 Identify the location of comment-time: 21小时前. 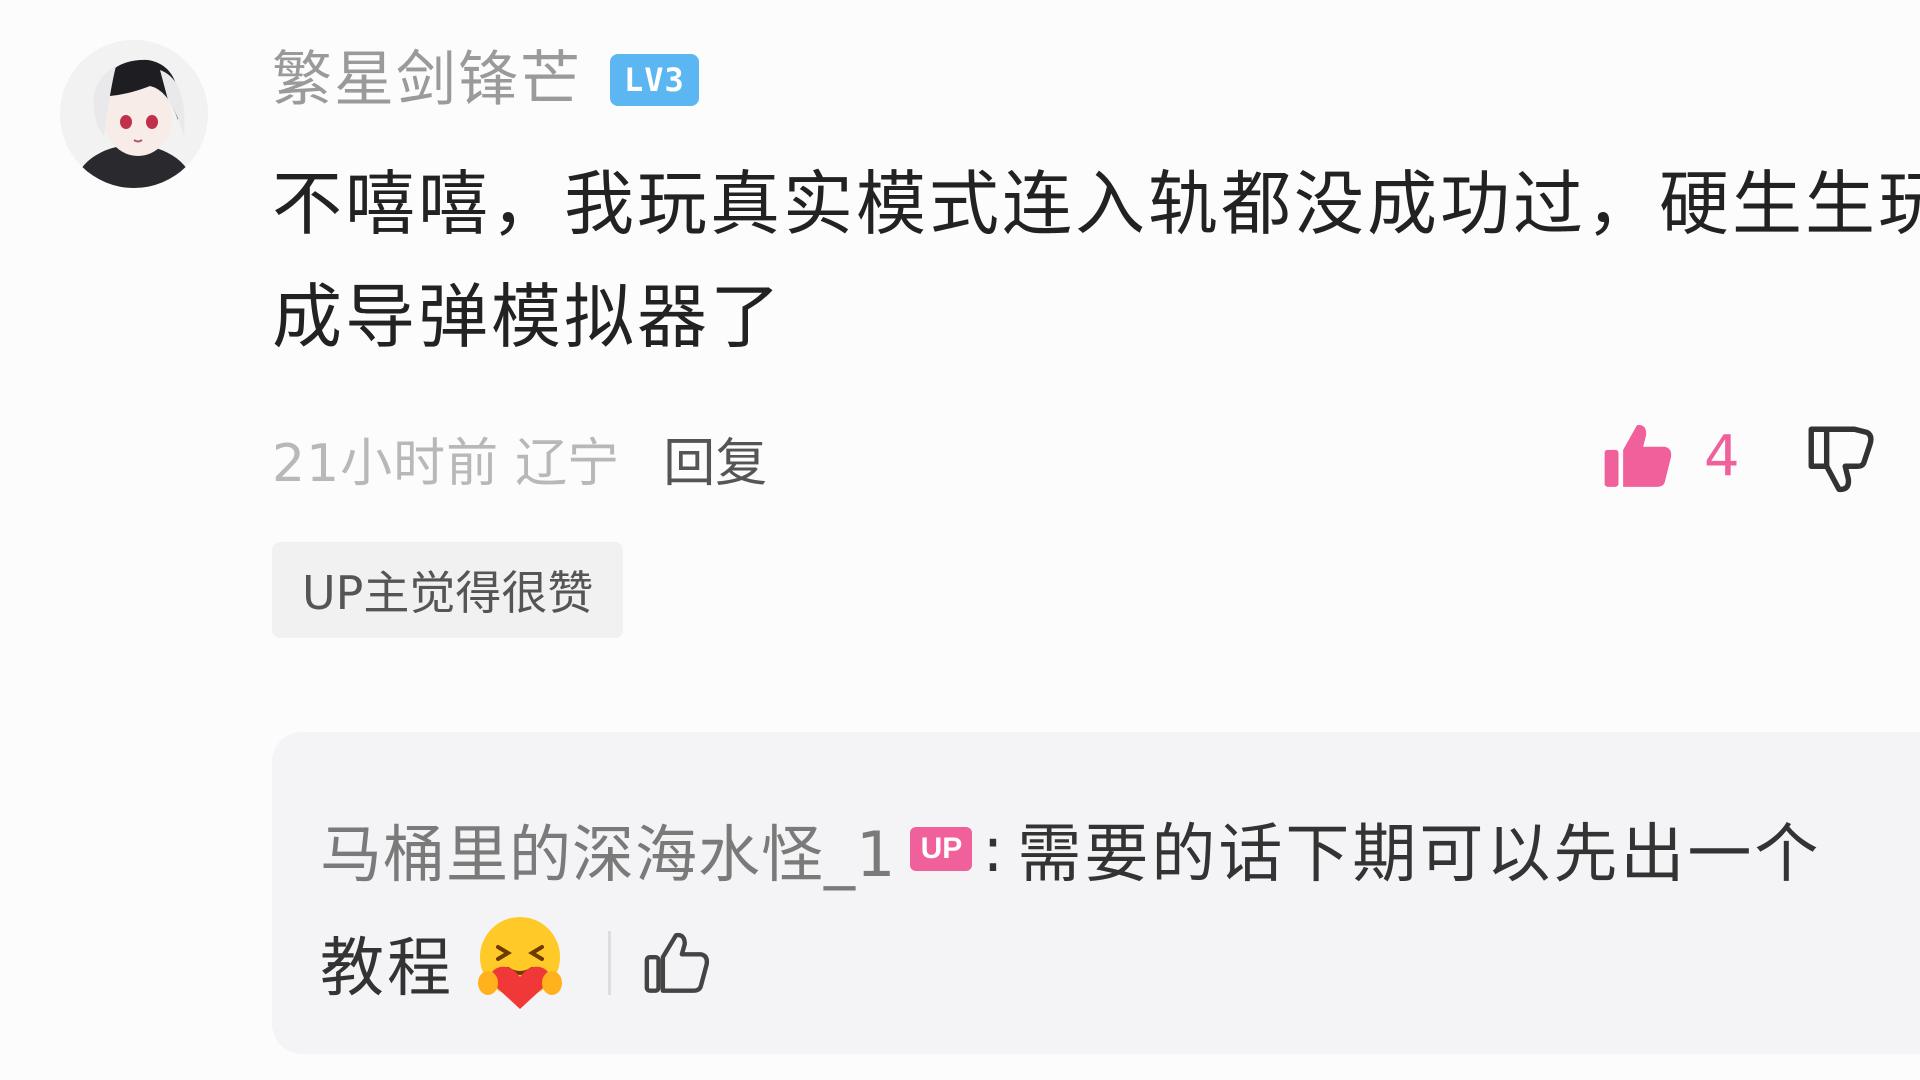
(386, 463).